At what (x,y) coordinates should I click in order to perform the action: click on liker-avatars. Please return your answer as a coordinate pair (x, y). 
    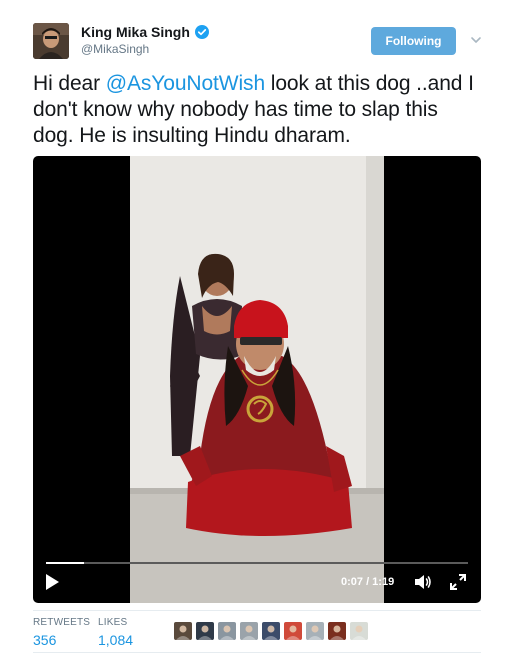
    Looking at the image, I should click on (271, 631).